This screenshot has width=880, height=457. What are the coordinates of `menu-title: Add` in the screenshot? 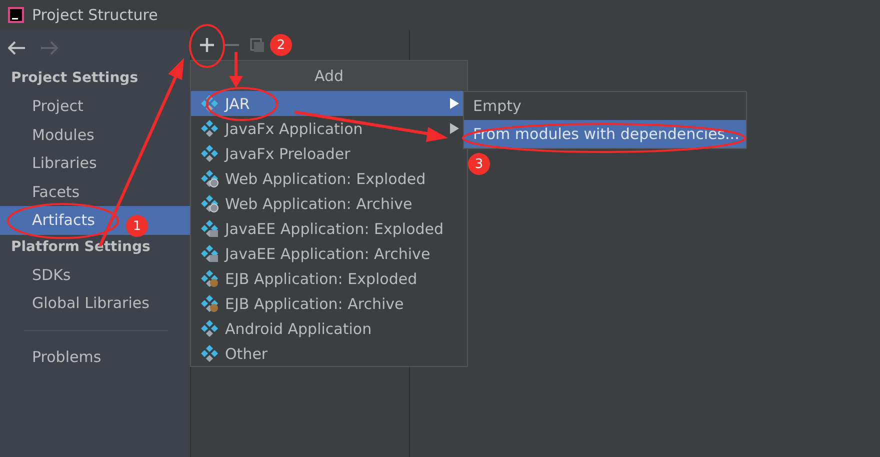 It's located at (329, 76).